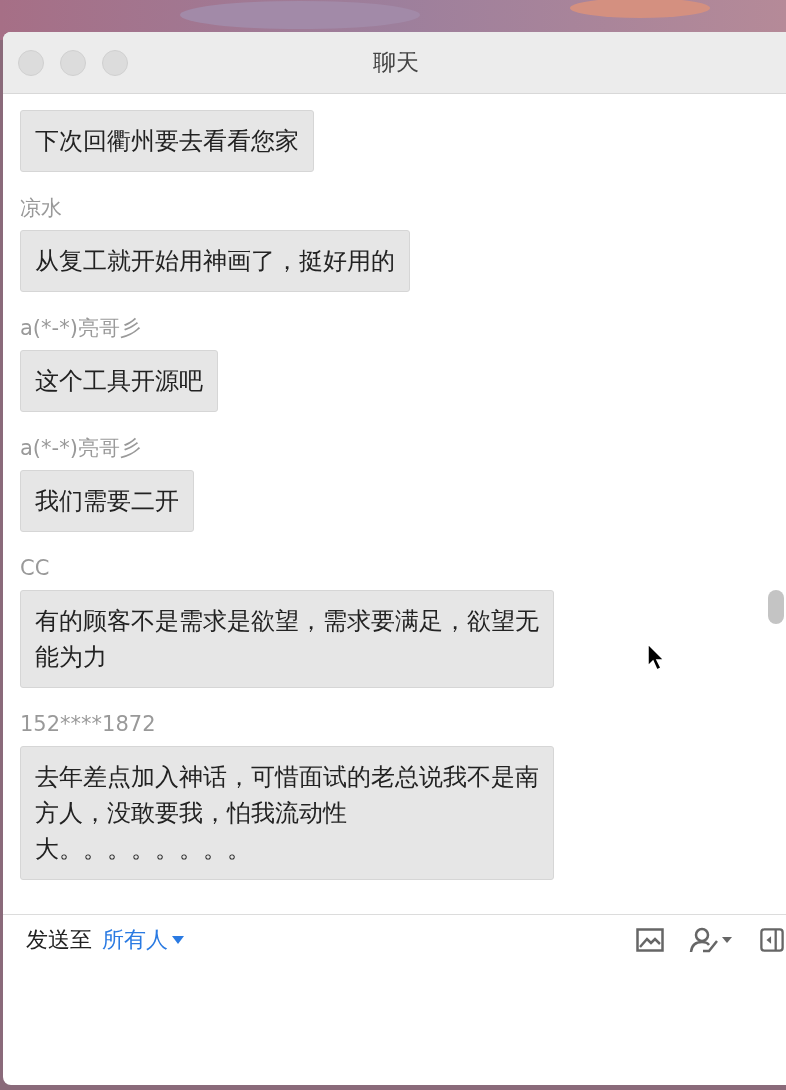 The width and height of the screenshot is (786, 1090). I want to click on sidebar-toggle-icon, so click(772, 940).